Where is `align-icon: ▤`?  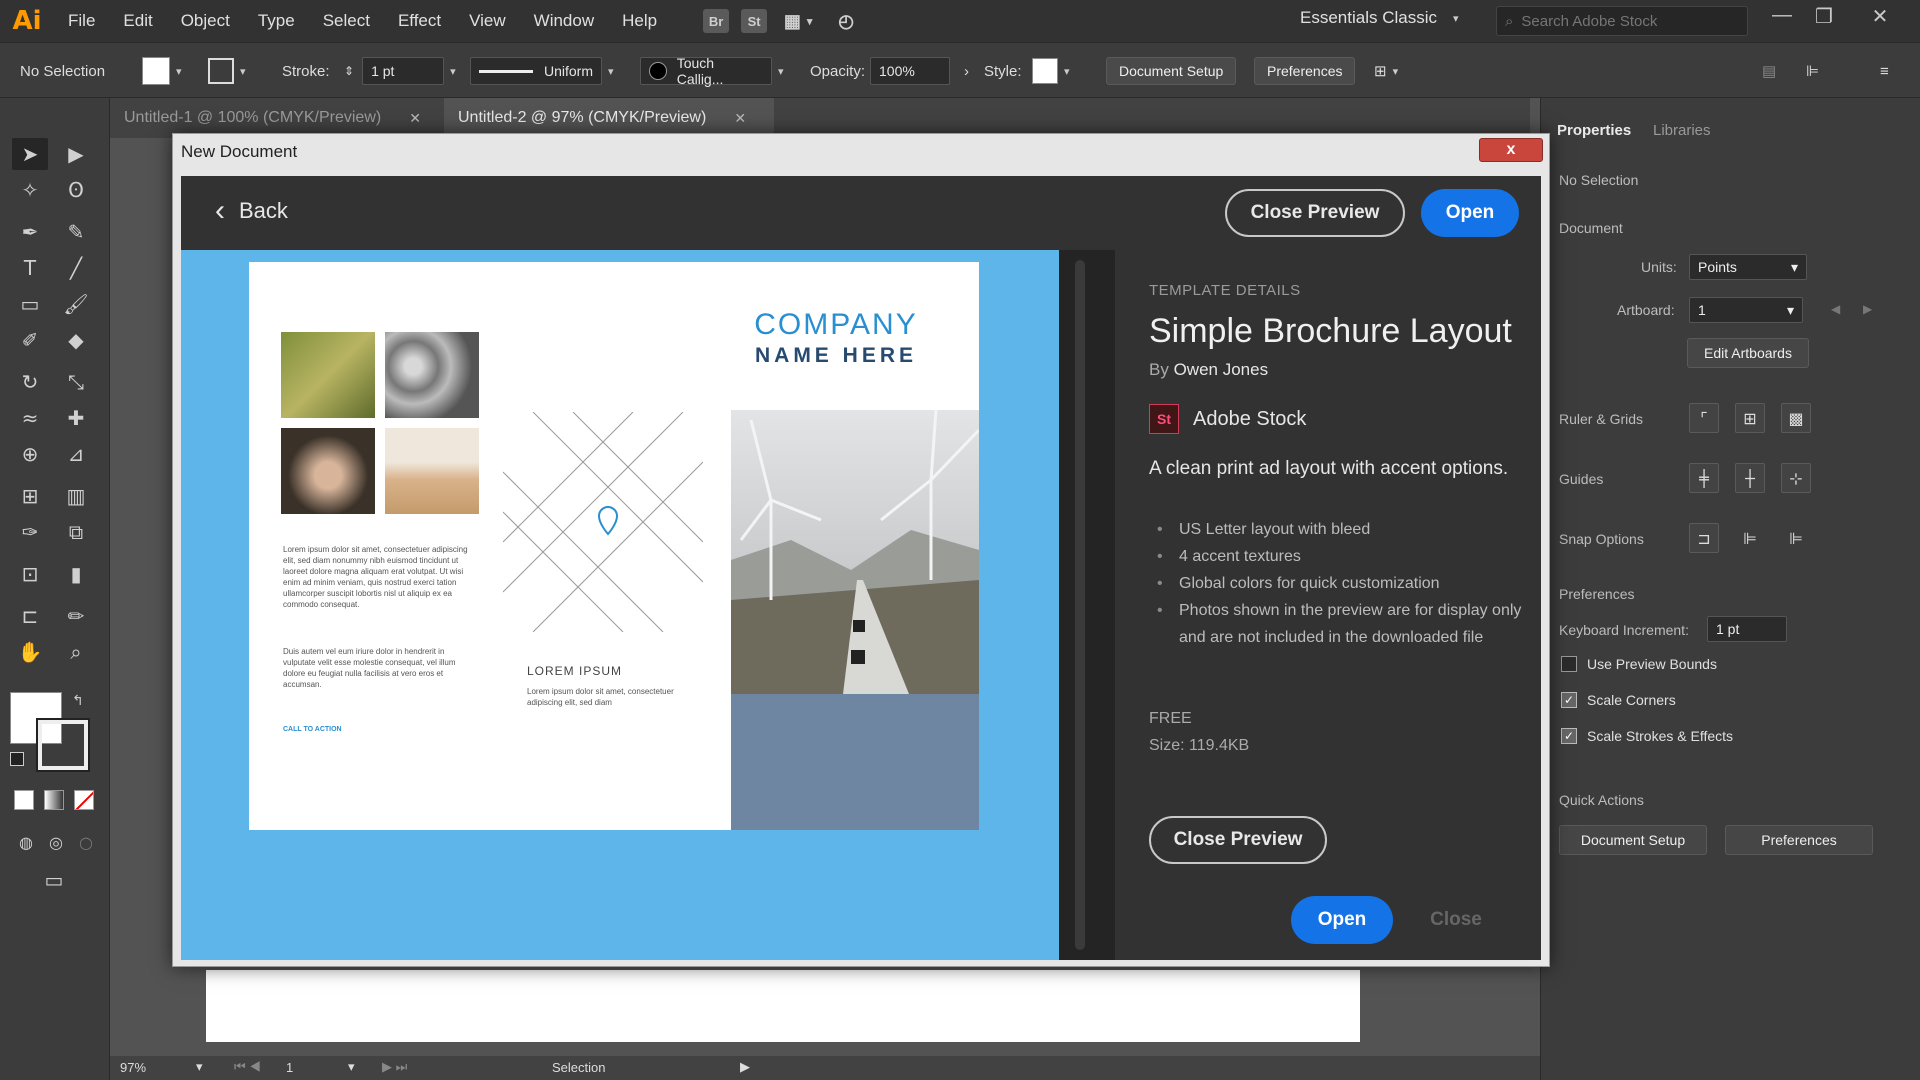 align-icon: ▤ is located at coordinates (1769, 71).